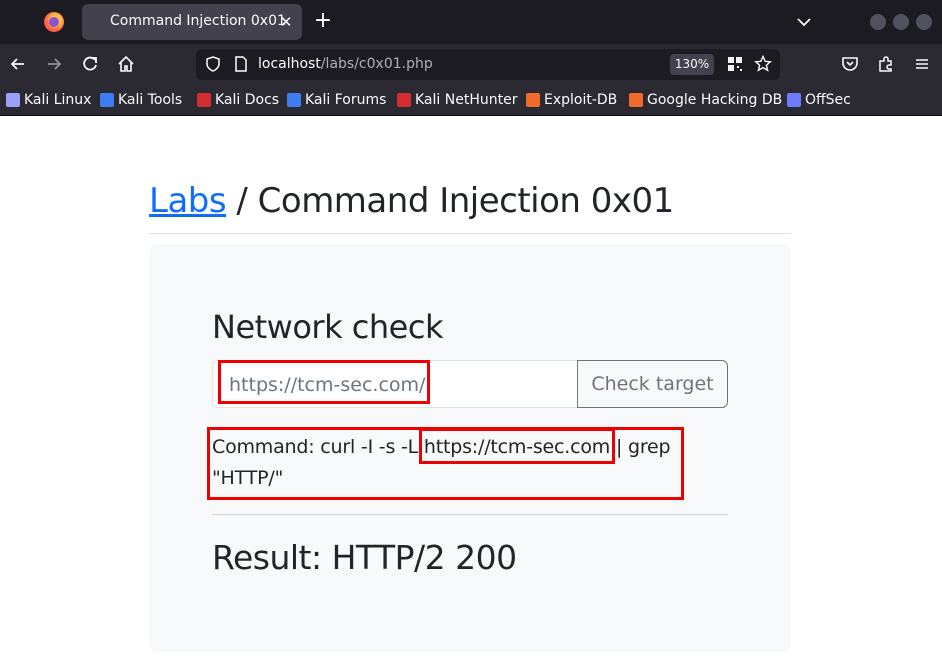 This screenshot has width=942, height=670. What do you see at coordinates (214, 65) in the screenshot?
I see `shield-icon` at bounding box center [214, 65].